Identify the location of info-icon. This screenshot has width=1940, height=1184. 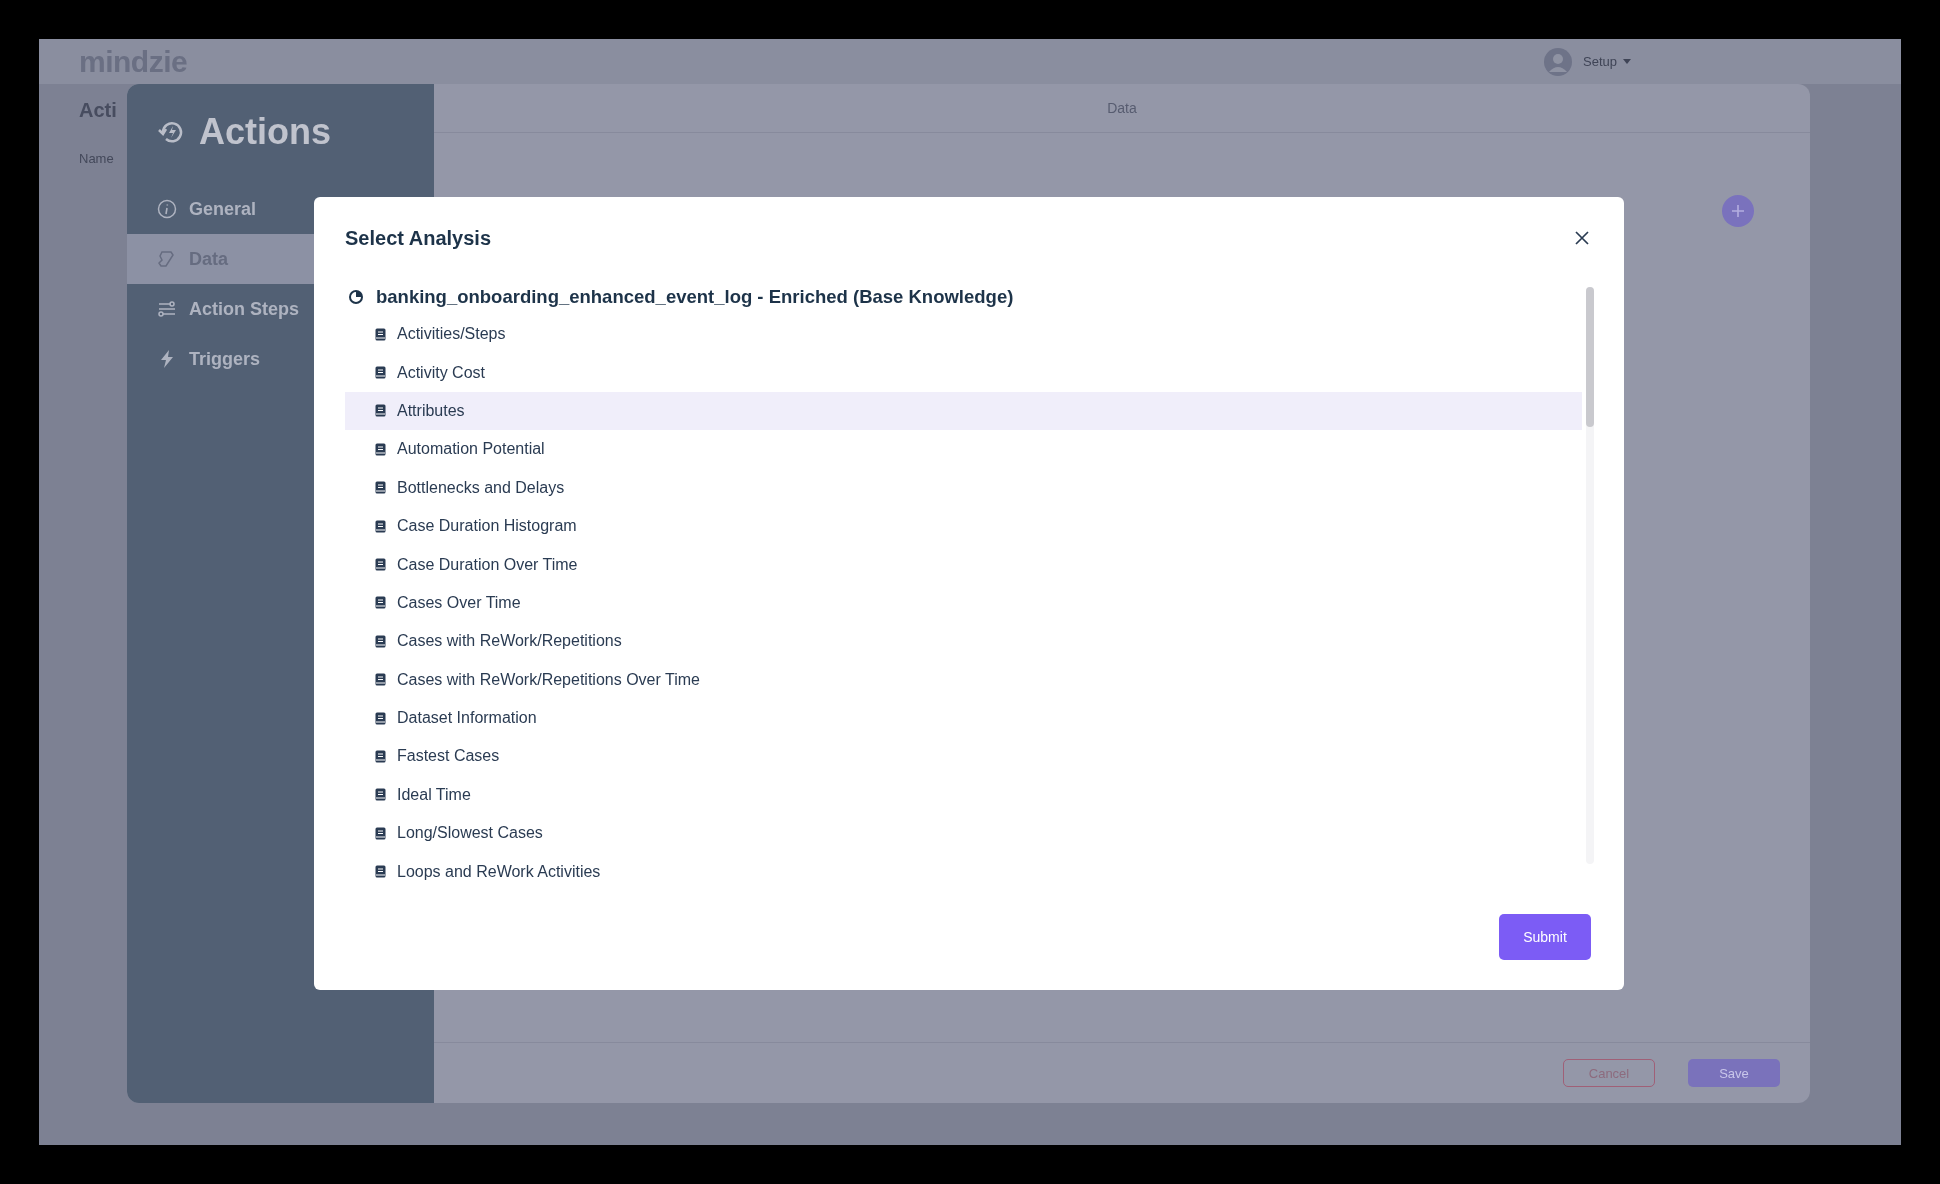
(167, 209).